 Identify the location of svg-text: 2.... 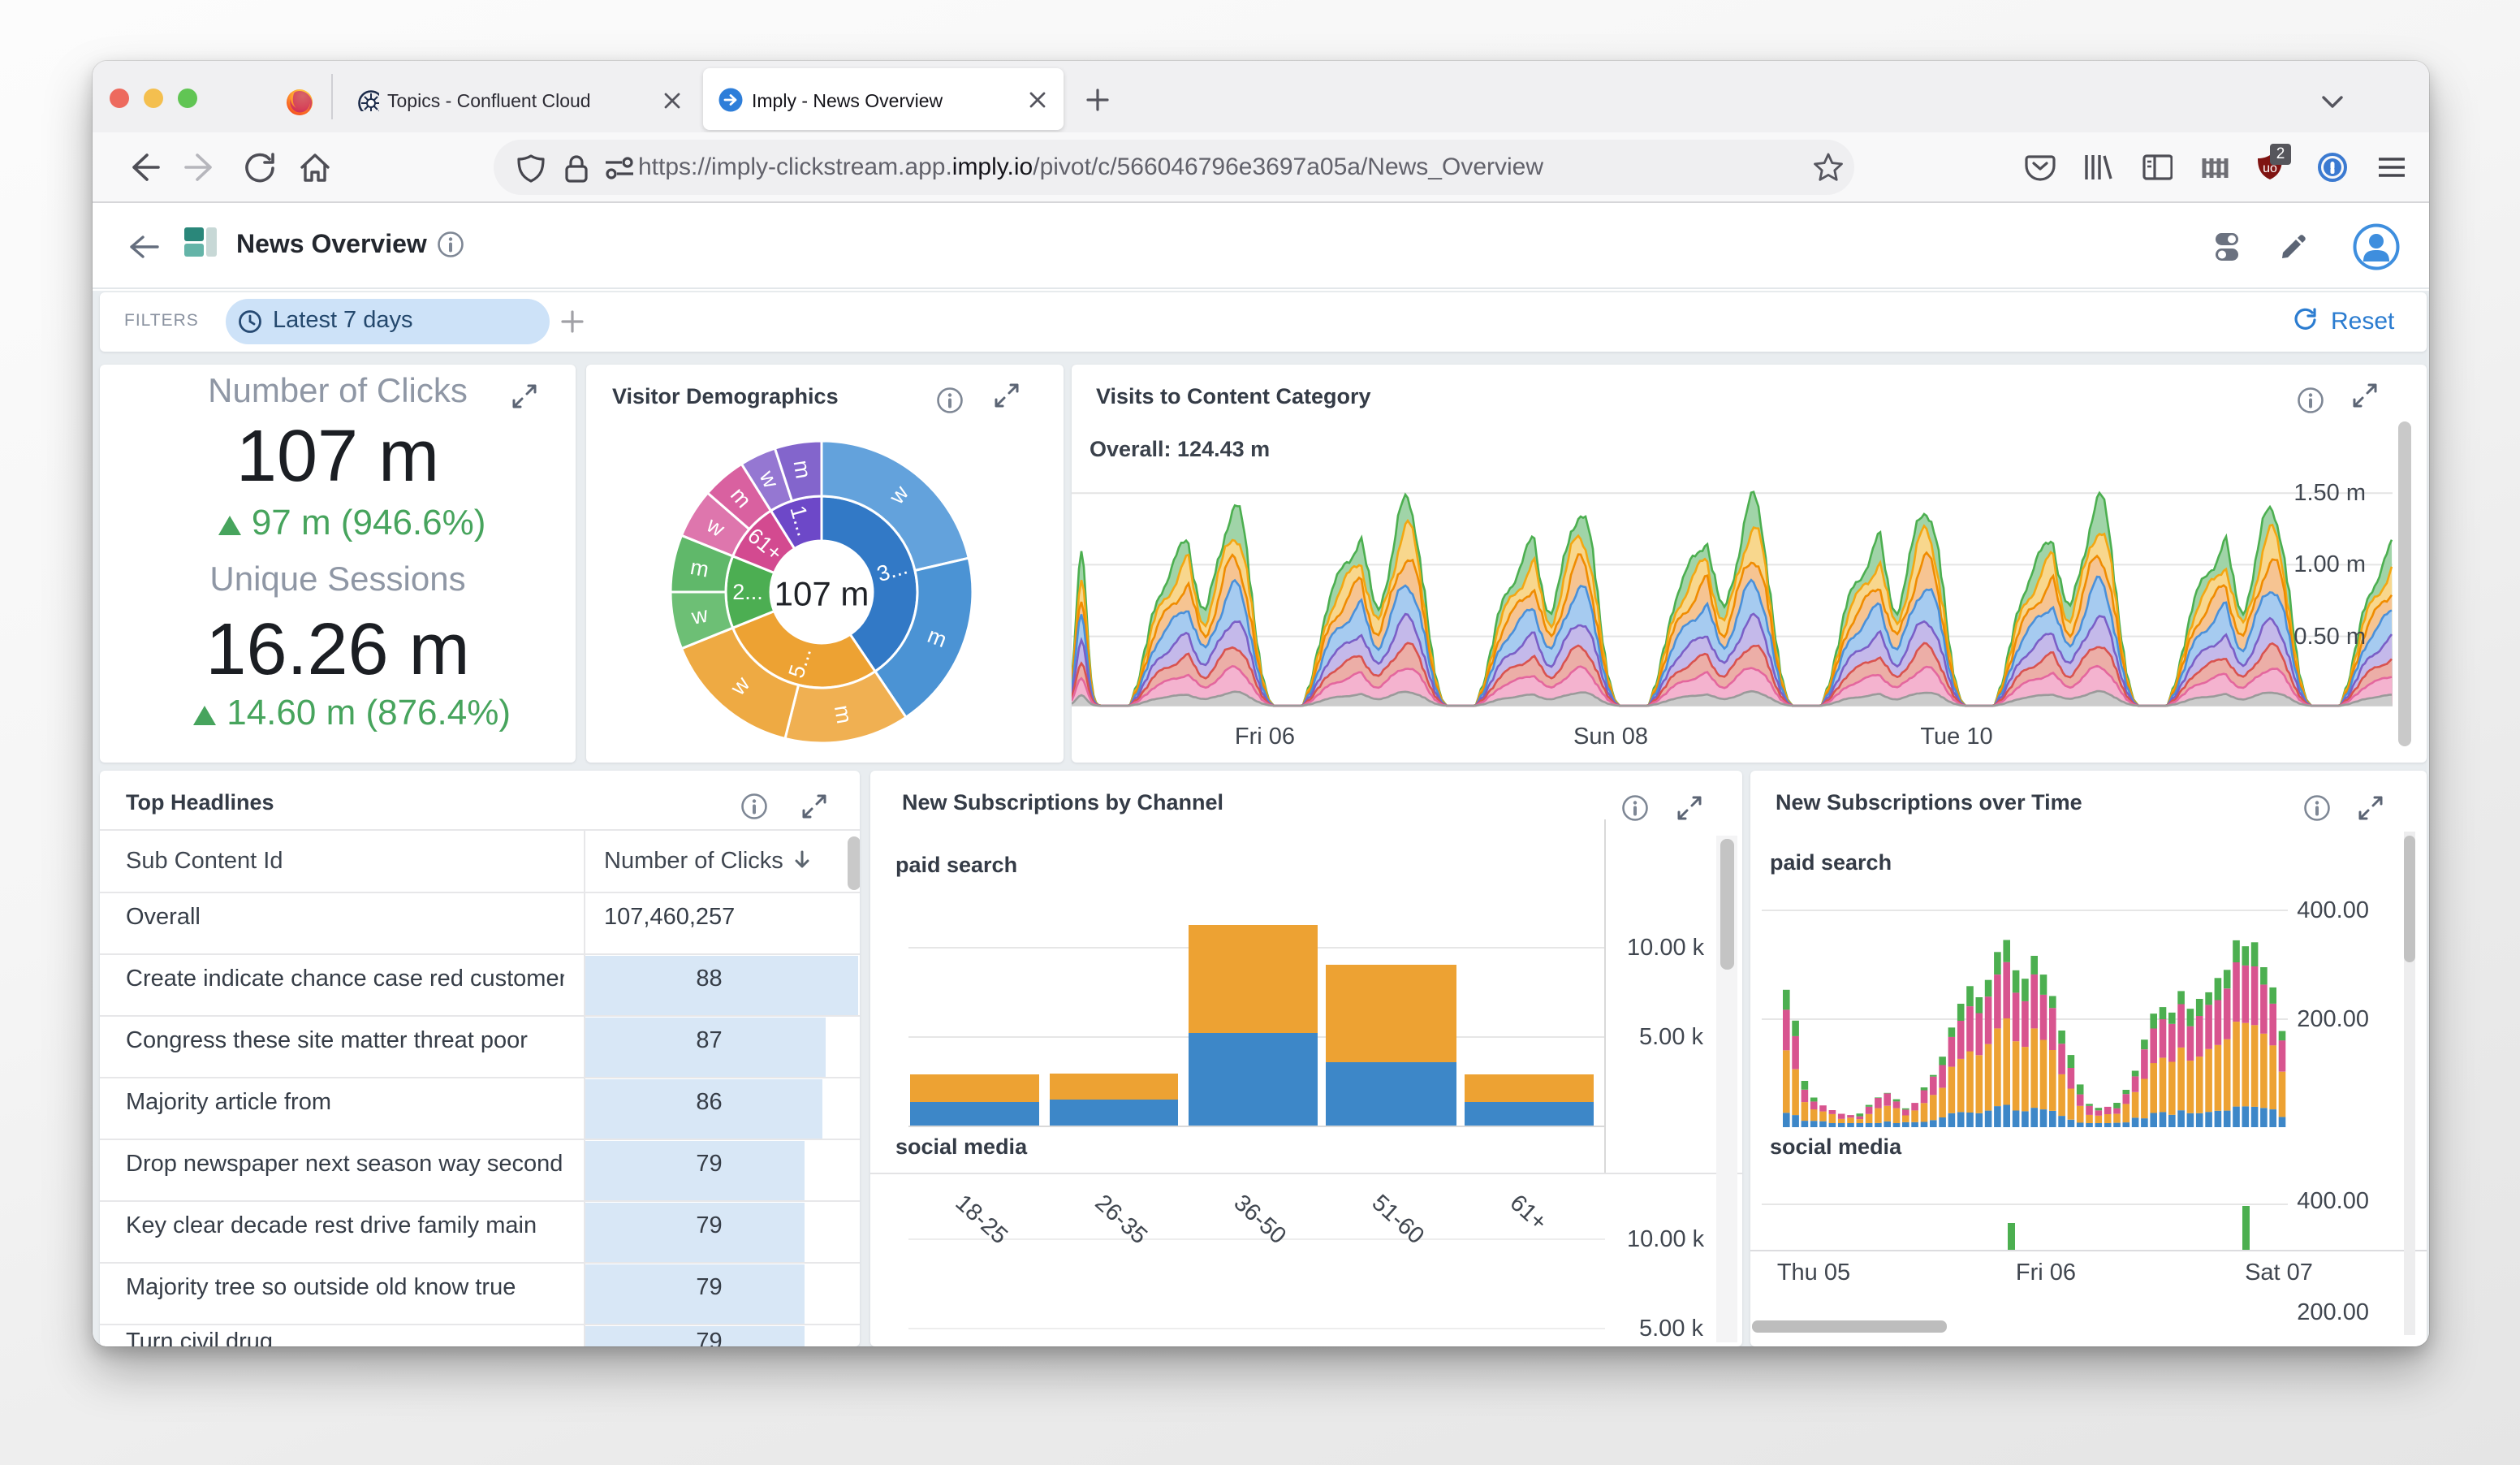
(747, 592).